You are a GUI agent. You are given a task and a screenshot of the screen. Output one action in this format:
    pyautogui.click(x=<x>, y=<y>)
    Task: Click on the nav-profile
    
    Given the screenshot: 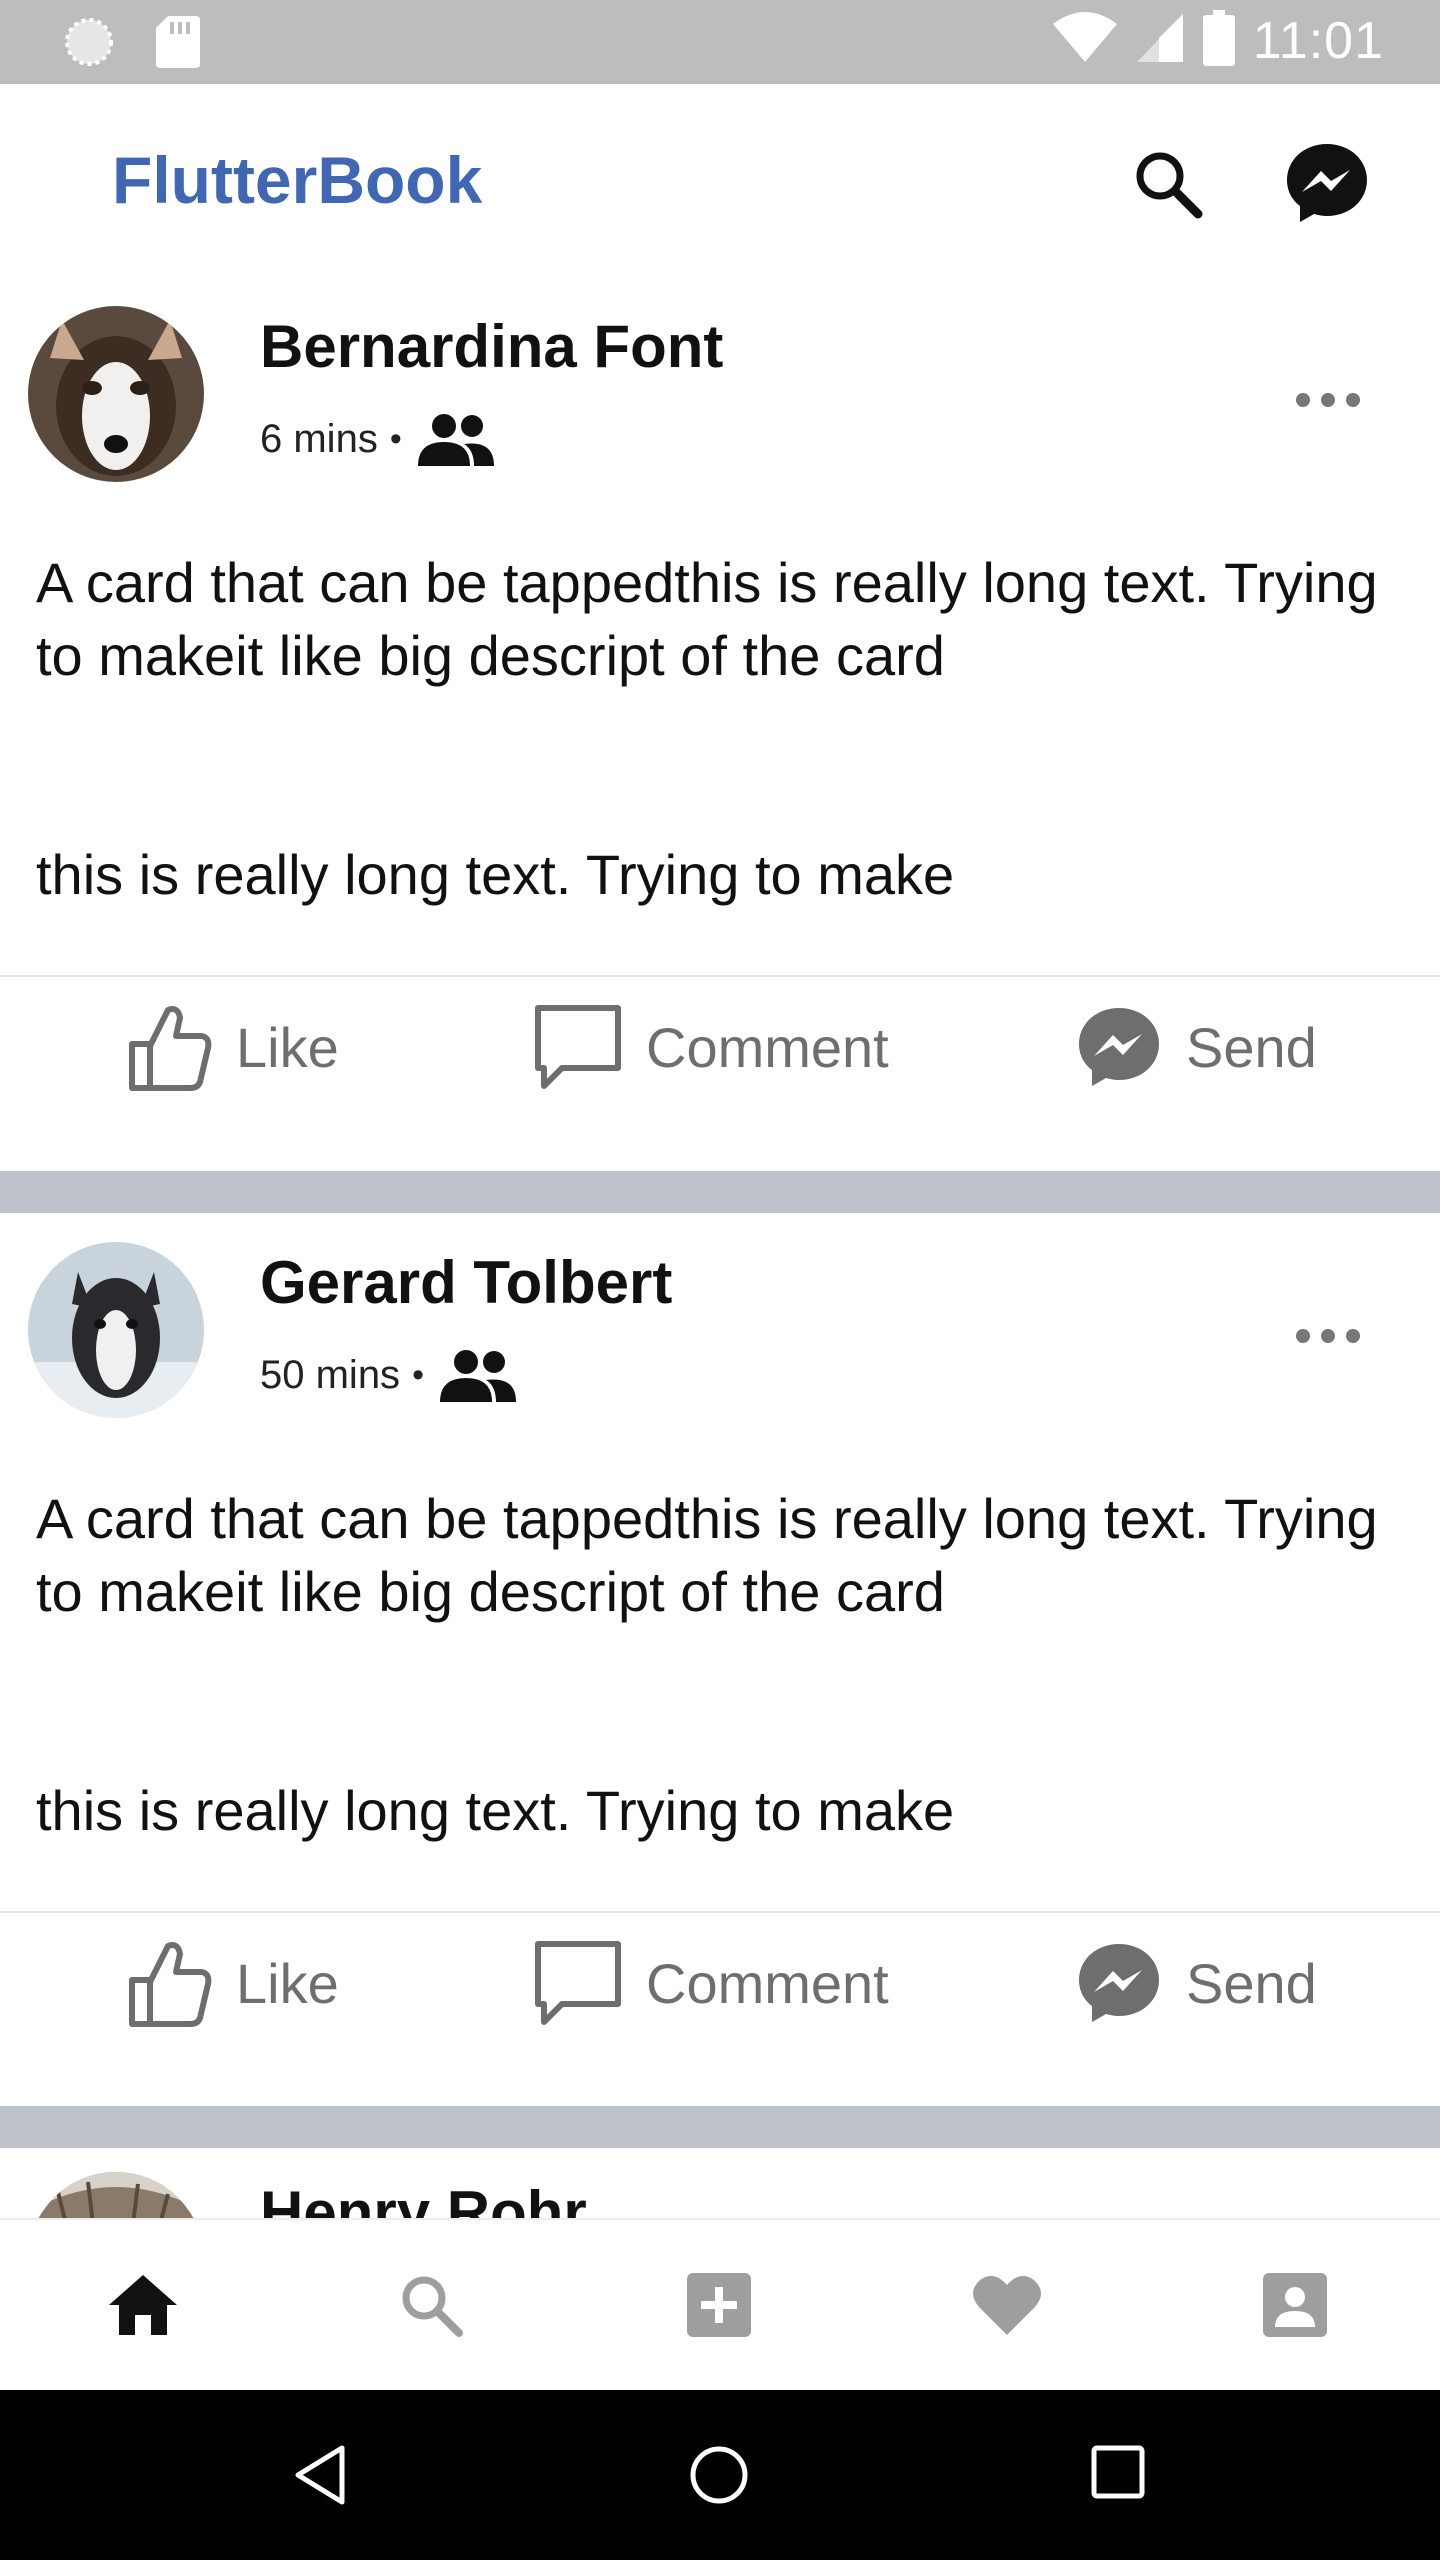 What is the action you would take?
    pyautogui.click(x=1295, y=2305)
    